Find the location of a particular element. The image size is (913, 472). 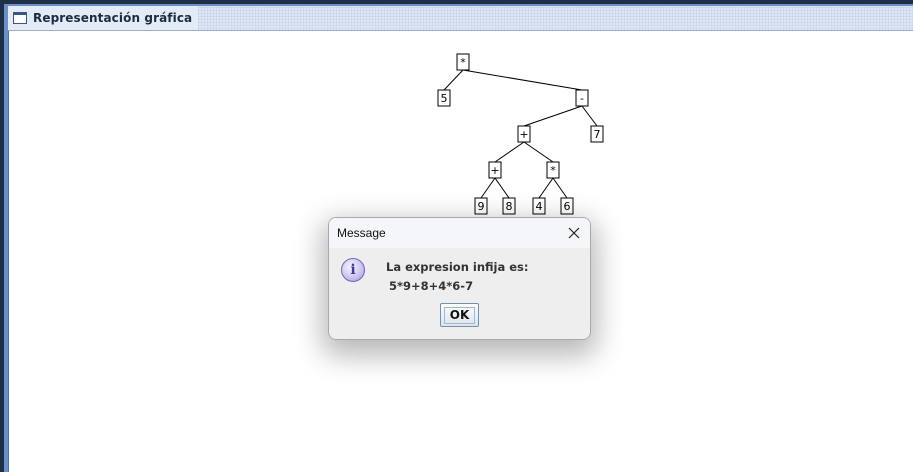

tree-node-label: 9 is located at coordinates (481, 206).